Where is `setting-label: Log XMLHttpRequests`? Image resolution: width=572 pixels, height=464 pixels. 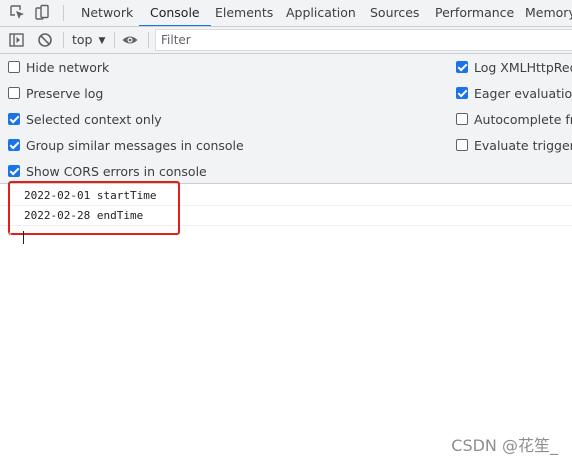 setting-label: Log XMLHttpRequests is located at coordinates (523, 67).